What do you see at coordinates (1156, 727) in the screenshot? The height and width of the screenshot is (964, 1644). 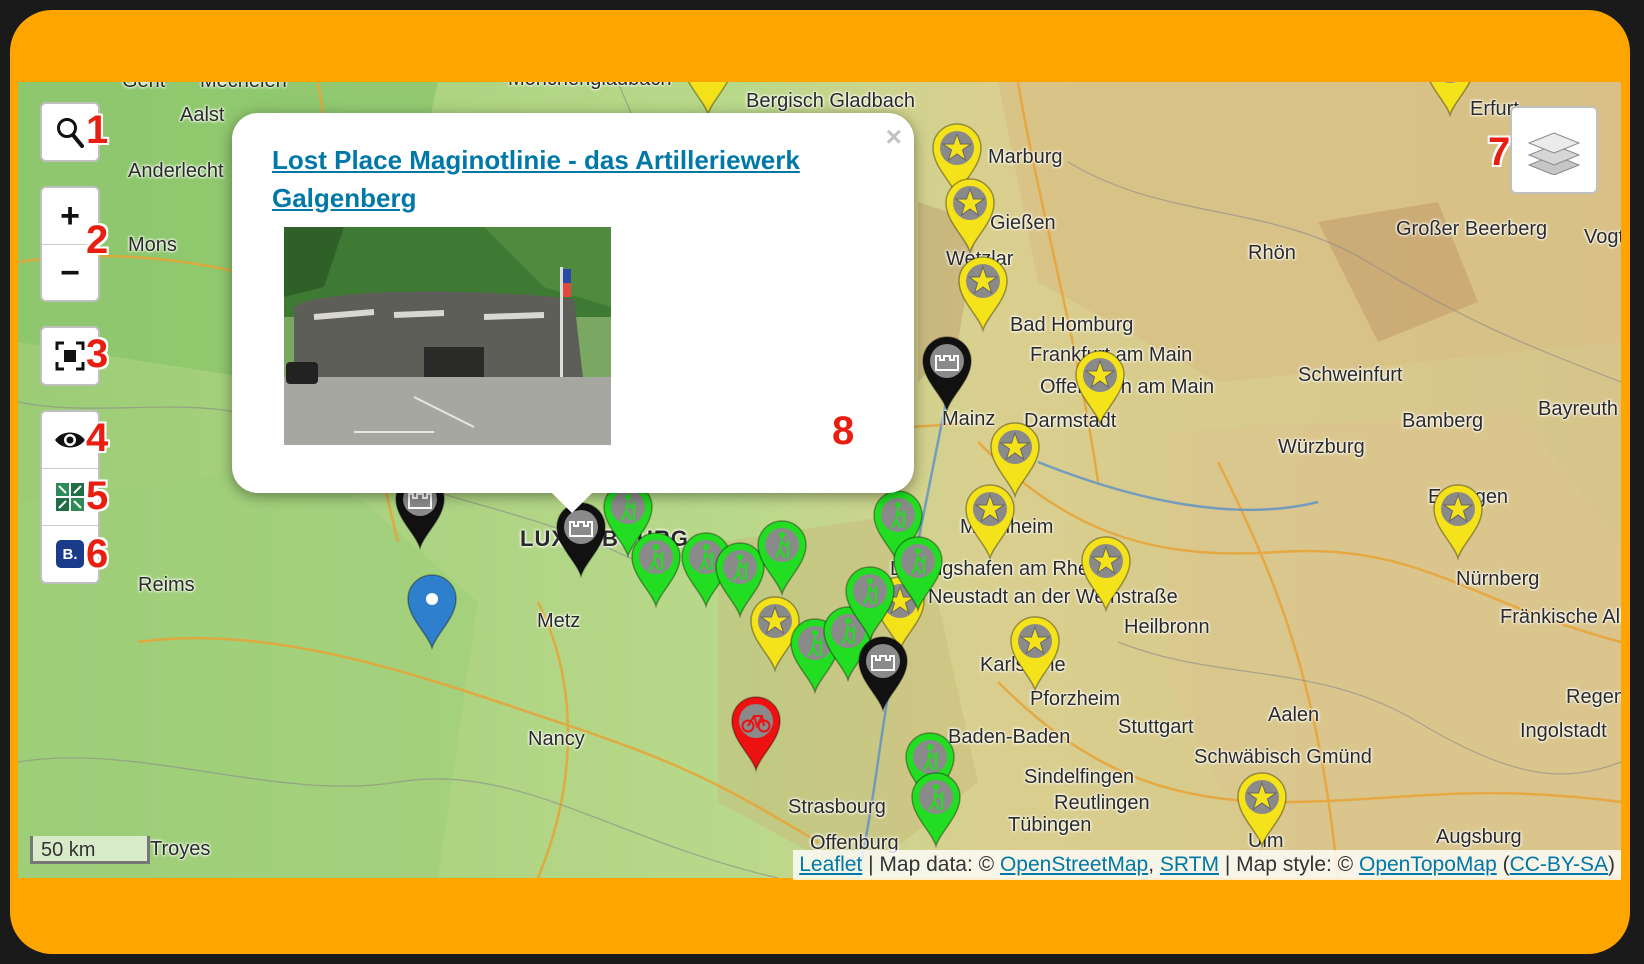 I see `city-label: Stuttgart` at bounding box center [1156, 727].